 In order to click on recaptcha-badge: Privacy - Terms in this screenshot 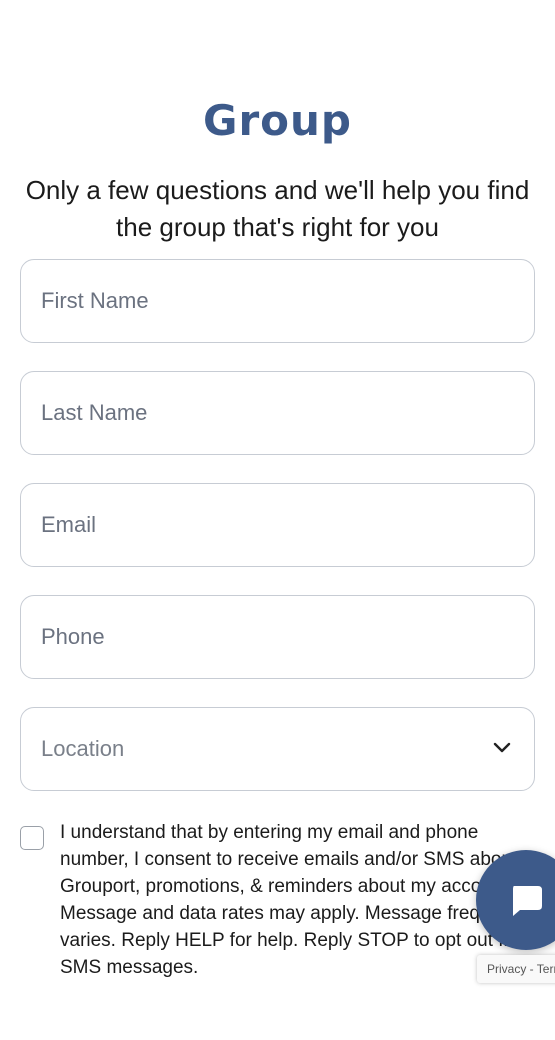, I will do `click(516, 969)`.